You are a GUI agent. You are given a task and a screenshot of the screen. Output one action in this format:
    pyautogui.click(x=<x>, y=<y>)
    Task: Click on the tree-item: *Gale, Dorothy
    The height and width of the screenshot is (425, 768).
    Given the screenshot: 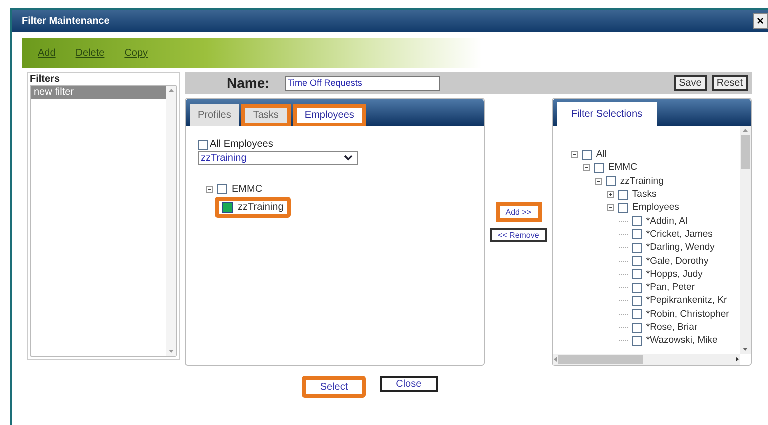 What is the action you would take?
    pyautogui.click(x=677, y=261)
    